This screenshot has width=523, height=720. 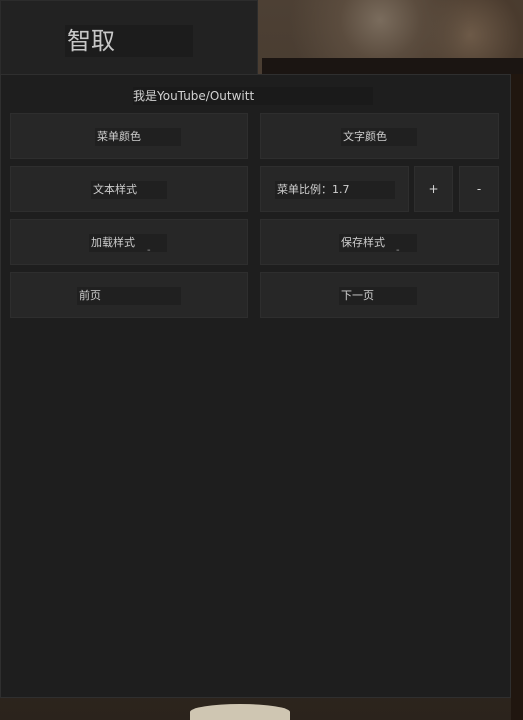 I want to click on background-object, so click(x=240, y=712).